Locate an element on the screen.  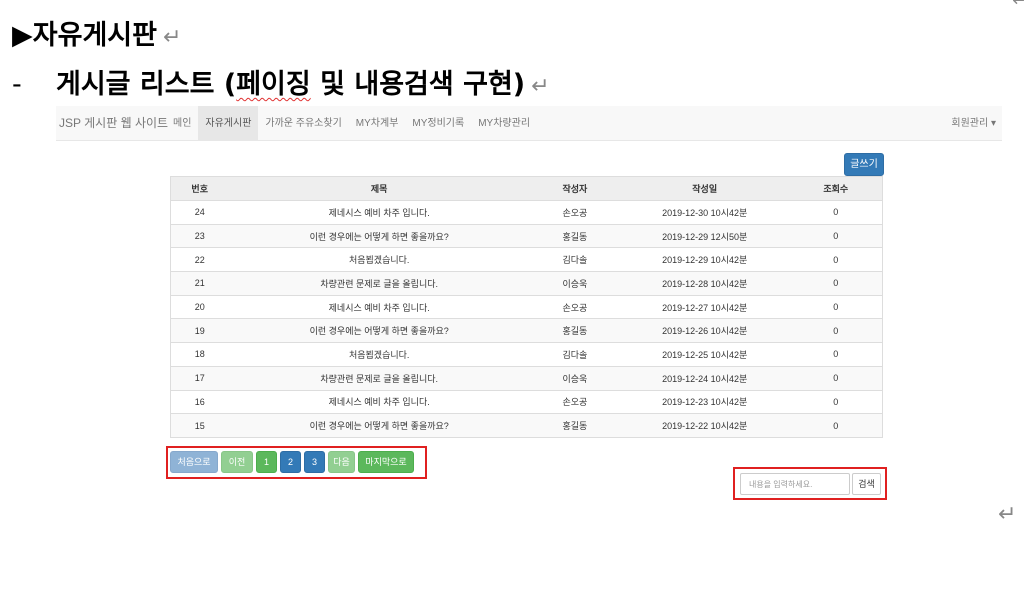
table-header-row: 번호 제목 작성자 작성일 조회수 is located at coordinates (526, 188).